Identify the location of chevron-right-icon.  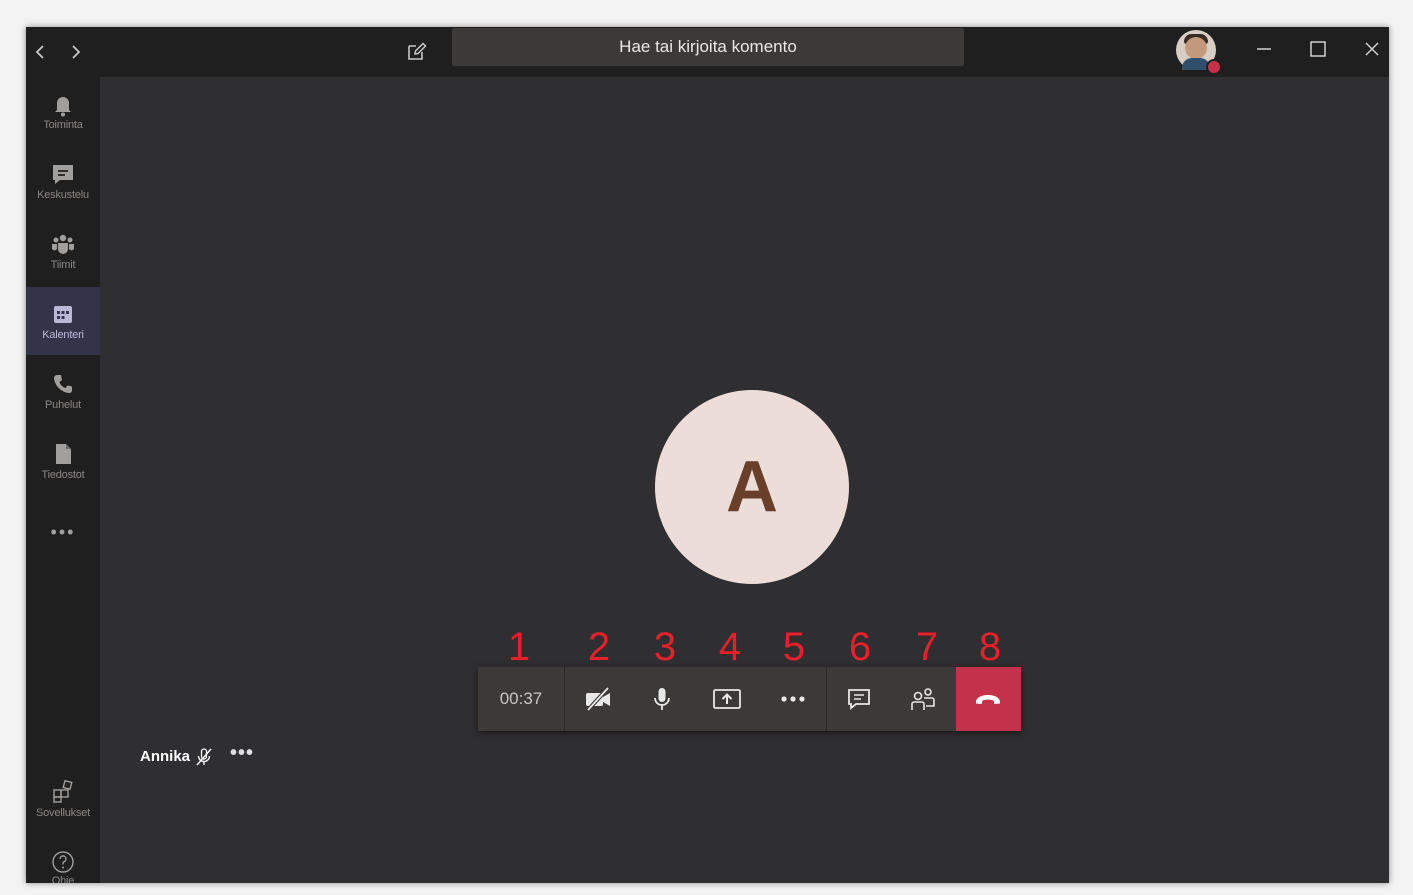
(76, 52).